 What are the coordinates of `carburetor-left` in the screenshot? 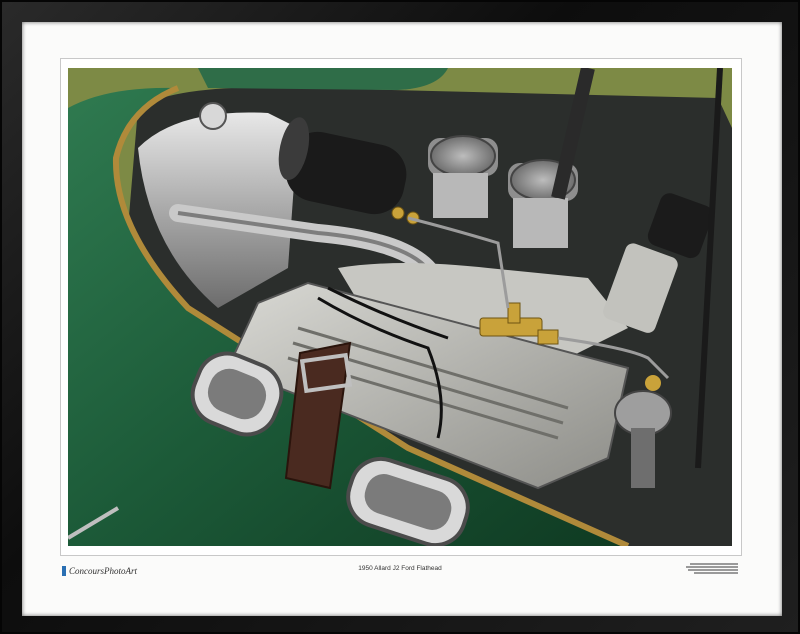 It's located at (463, 176).